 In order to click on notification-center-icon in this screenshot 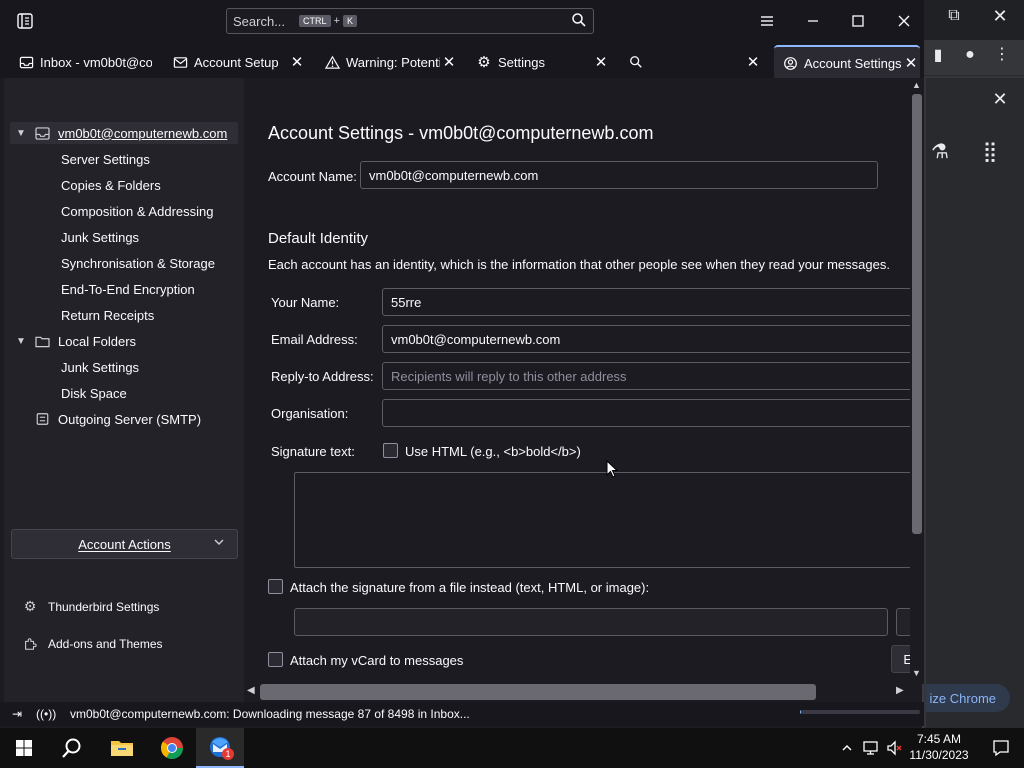, I will do `click(1001, 748)`.